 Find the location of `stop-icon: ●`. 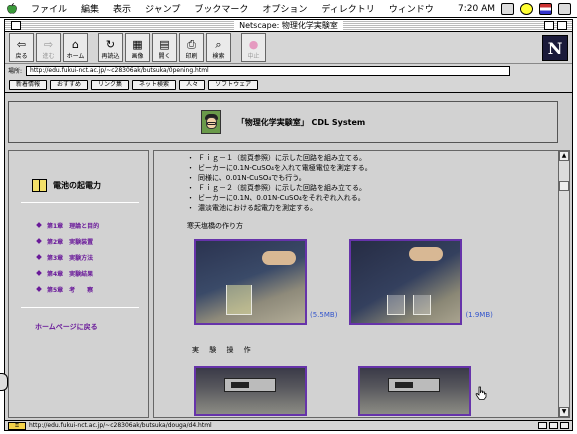

stop-icon: ● is located at coordinates (253, 44).